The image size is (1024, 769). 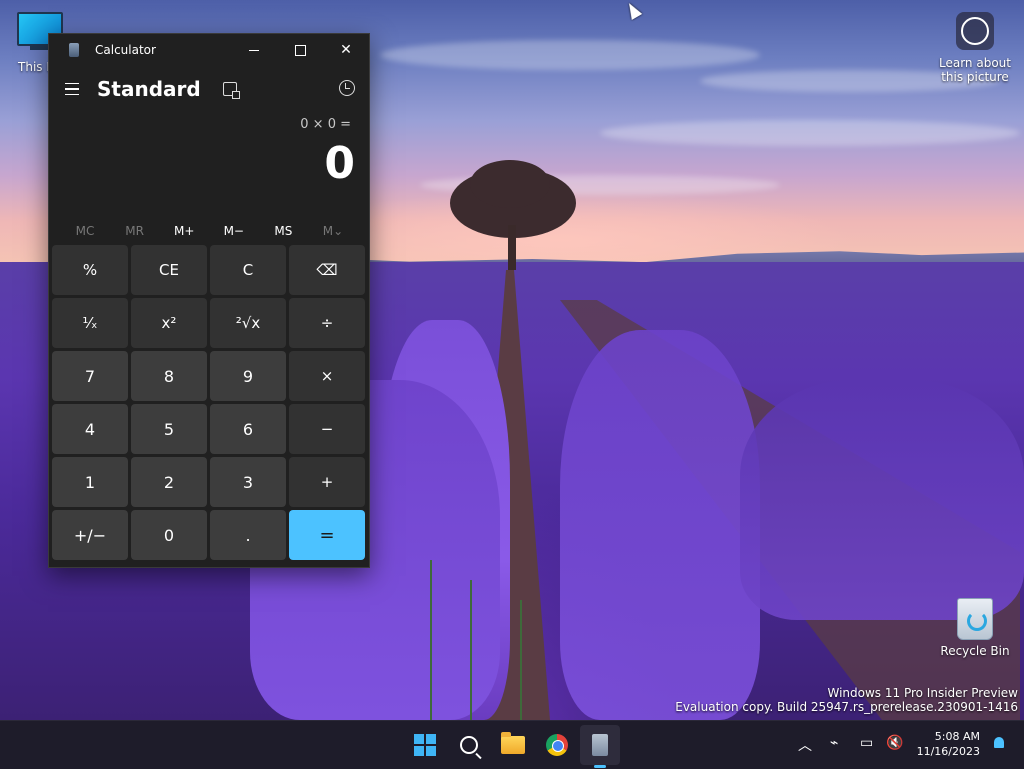 I want to click on equals-button: =, so click(x=327, y=535).